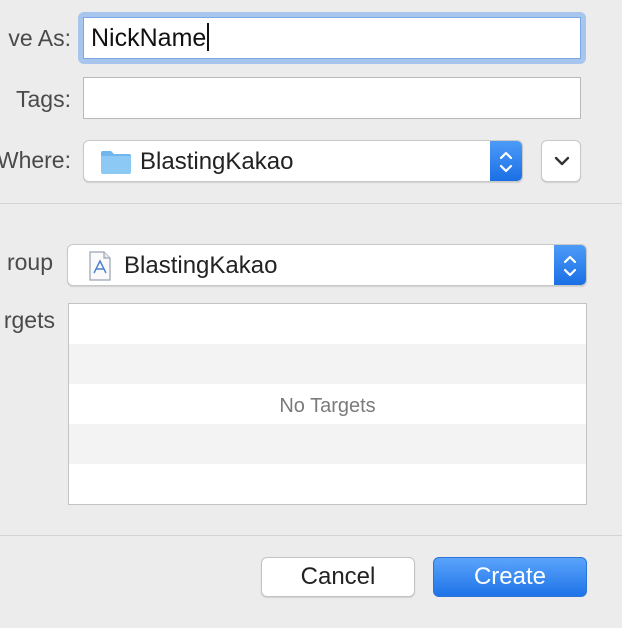 This screenshot has height=628, width=622. What do you see at coordinates (510, 577) in the screenshot?
I see `create-button: Create` at bounding box center [510, 577].